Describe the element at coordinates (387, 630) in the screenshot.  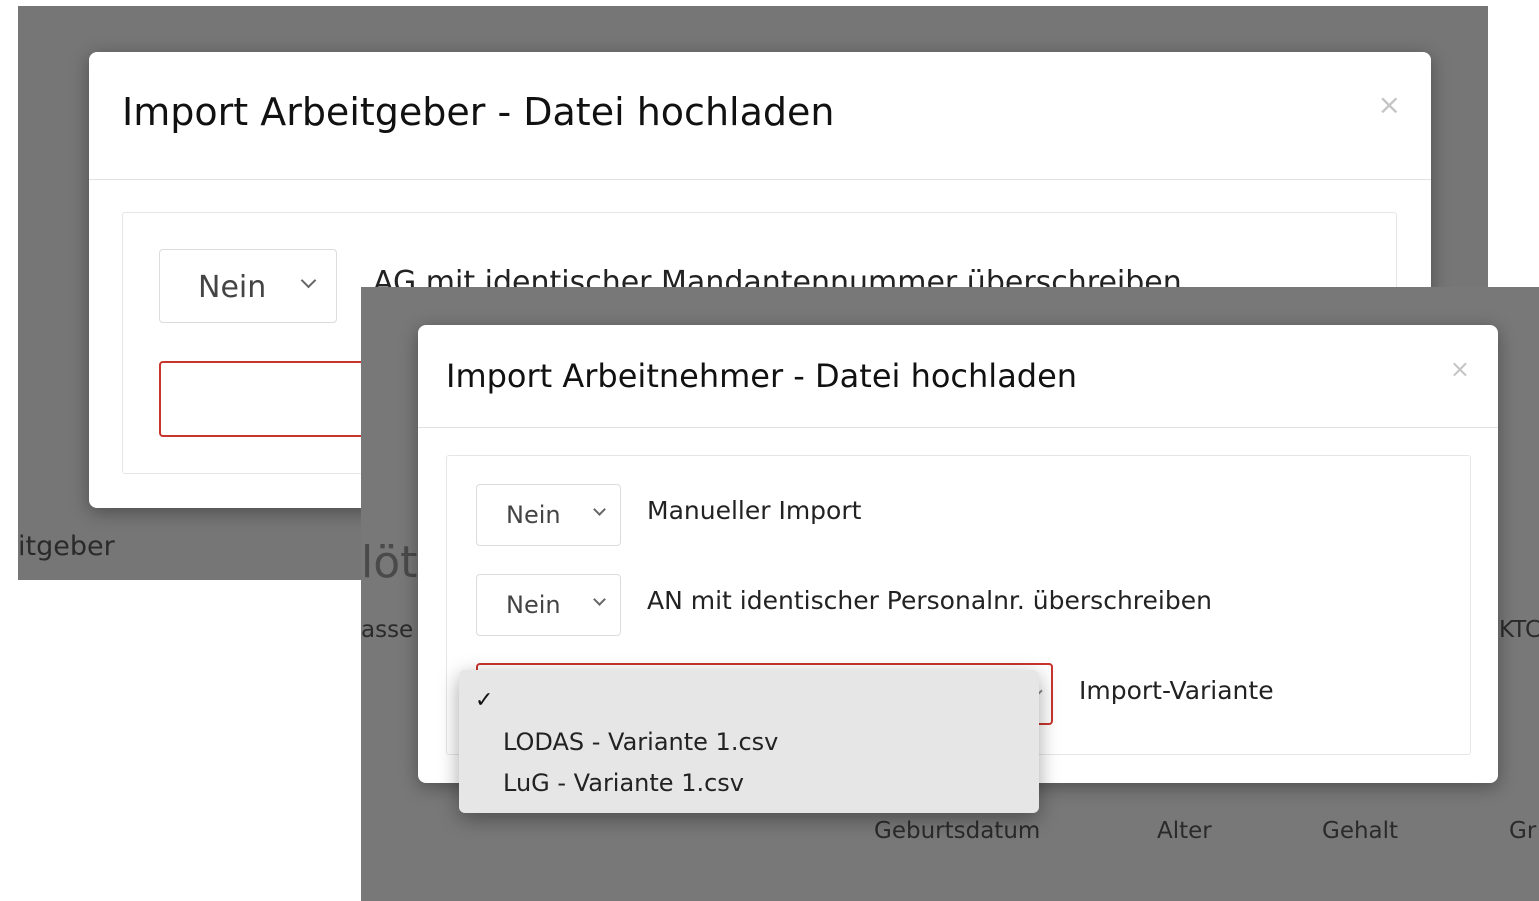
I see `background-text: asse` at that location.